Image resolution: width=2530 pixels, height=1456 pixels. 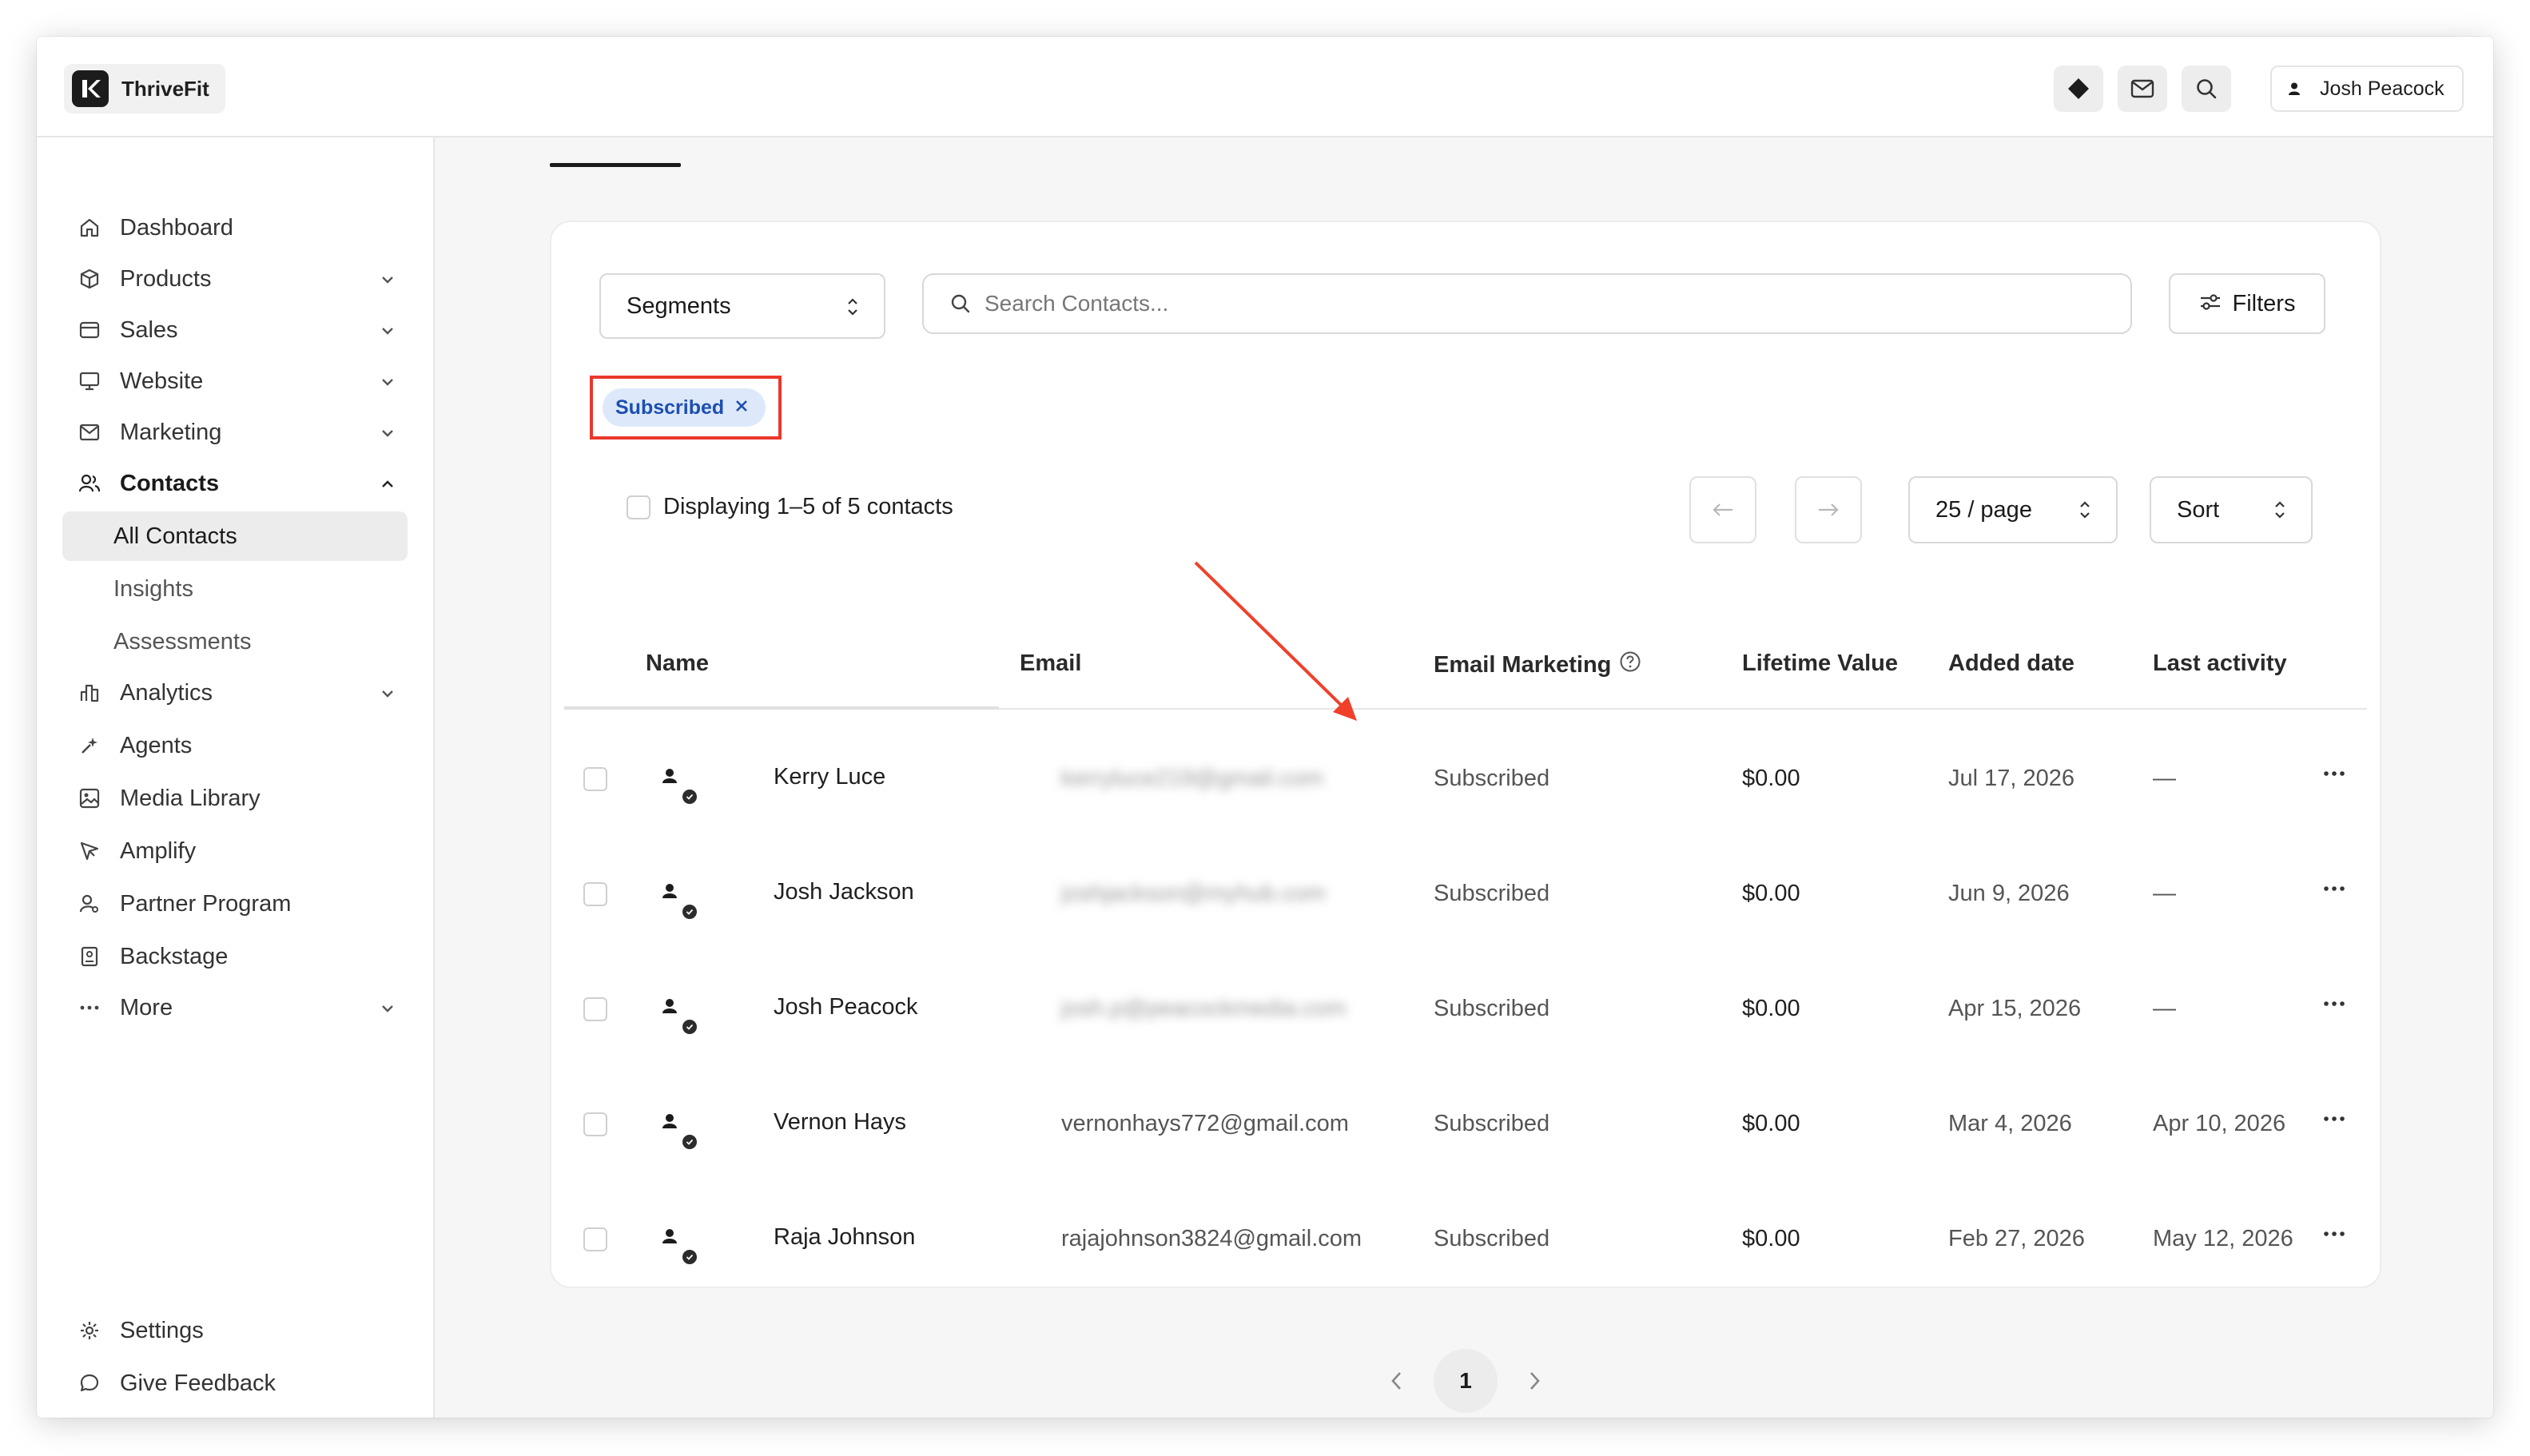 I want to click on sidebar-item-label: Analytics, so click(x=166, y=692).